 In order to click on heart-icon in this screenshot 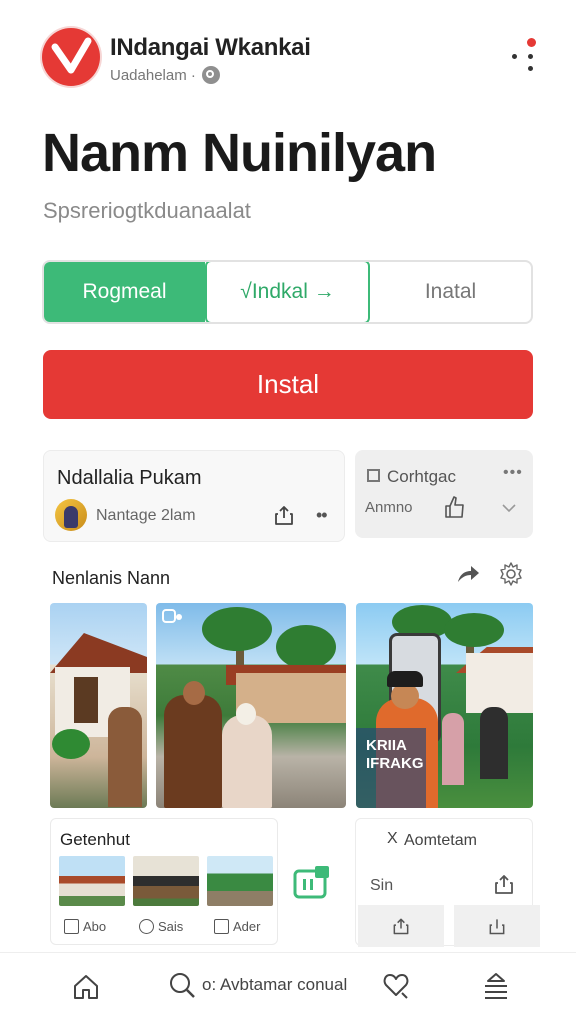, I will do `click(396, 985)`.